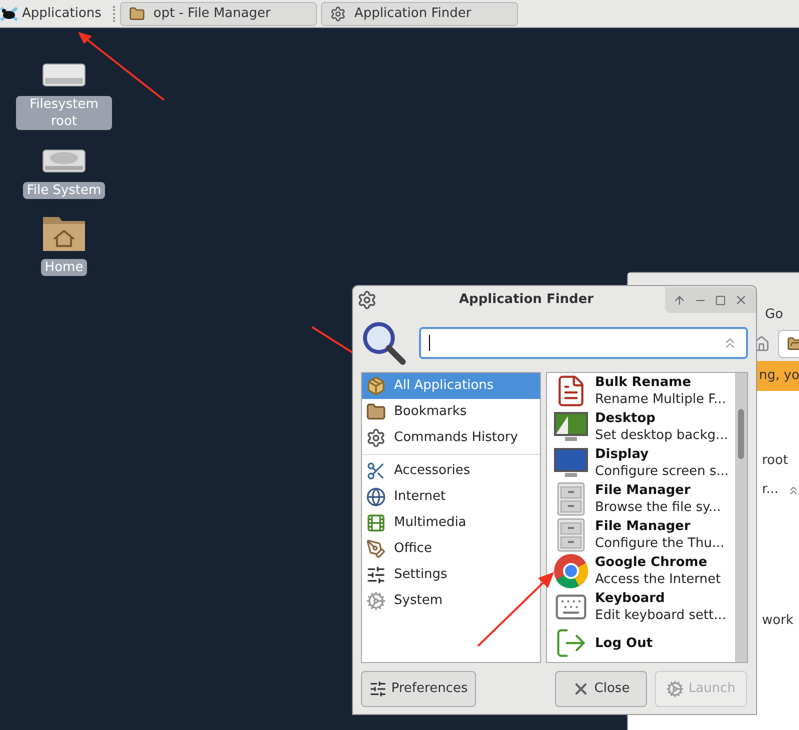  What do you see at coordinates (741, 517) in the screenshot?
I see `scrollbar` at bounding box center [741, 517].